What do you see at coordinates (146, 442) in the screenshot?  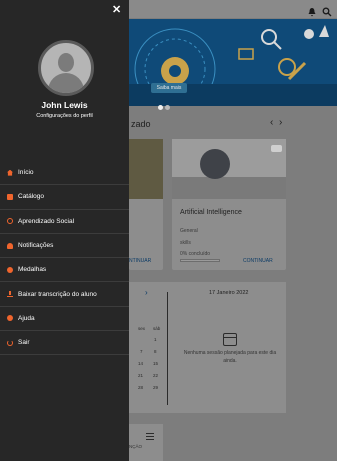 I see `bottom-card` at bounding box center [146, 442].